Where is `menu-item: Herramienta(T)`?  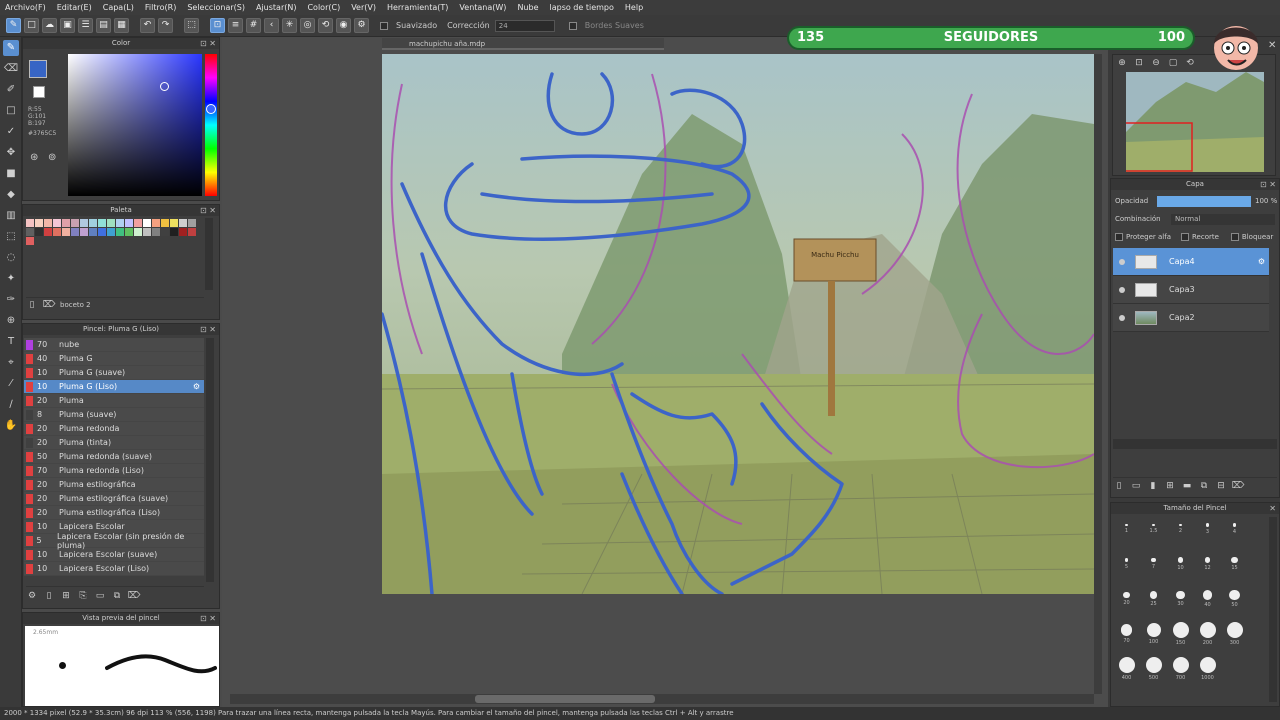
menu-item: Herramienta(T) is located at coordinates (417, 7).